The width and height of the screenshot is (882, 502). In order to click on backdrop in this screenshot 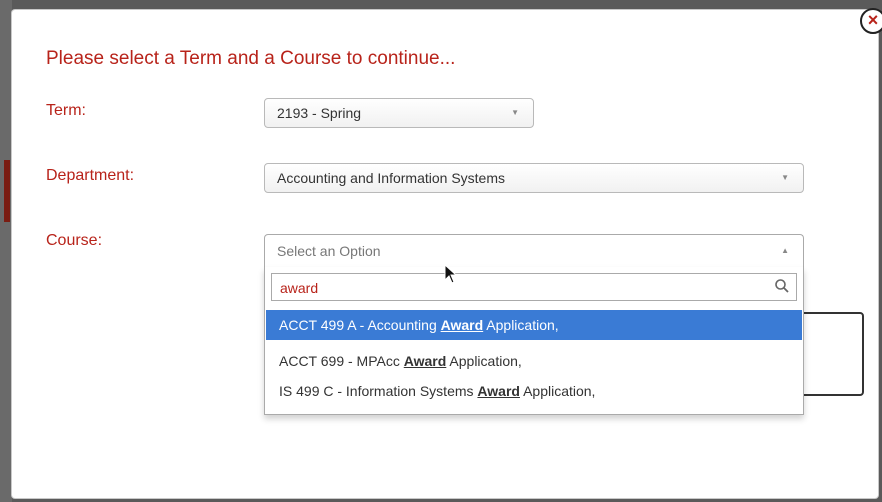, I will do `click(6, 251)`.